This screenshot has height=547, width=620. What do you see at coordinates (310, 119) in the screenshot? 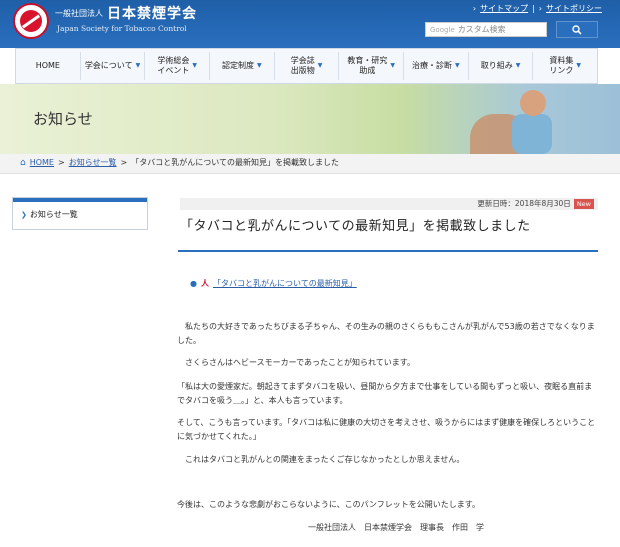
I see `page-banner: お知らせ` at bounding box center [310, 119].